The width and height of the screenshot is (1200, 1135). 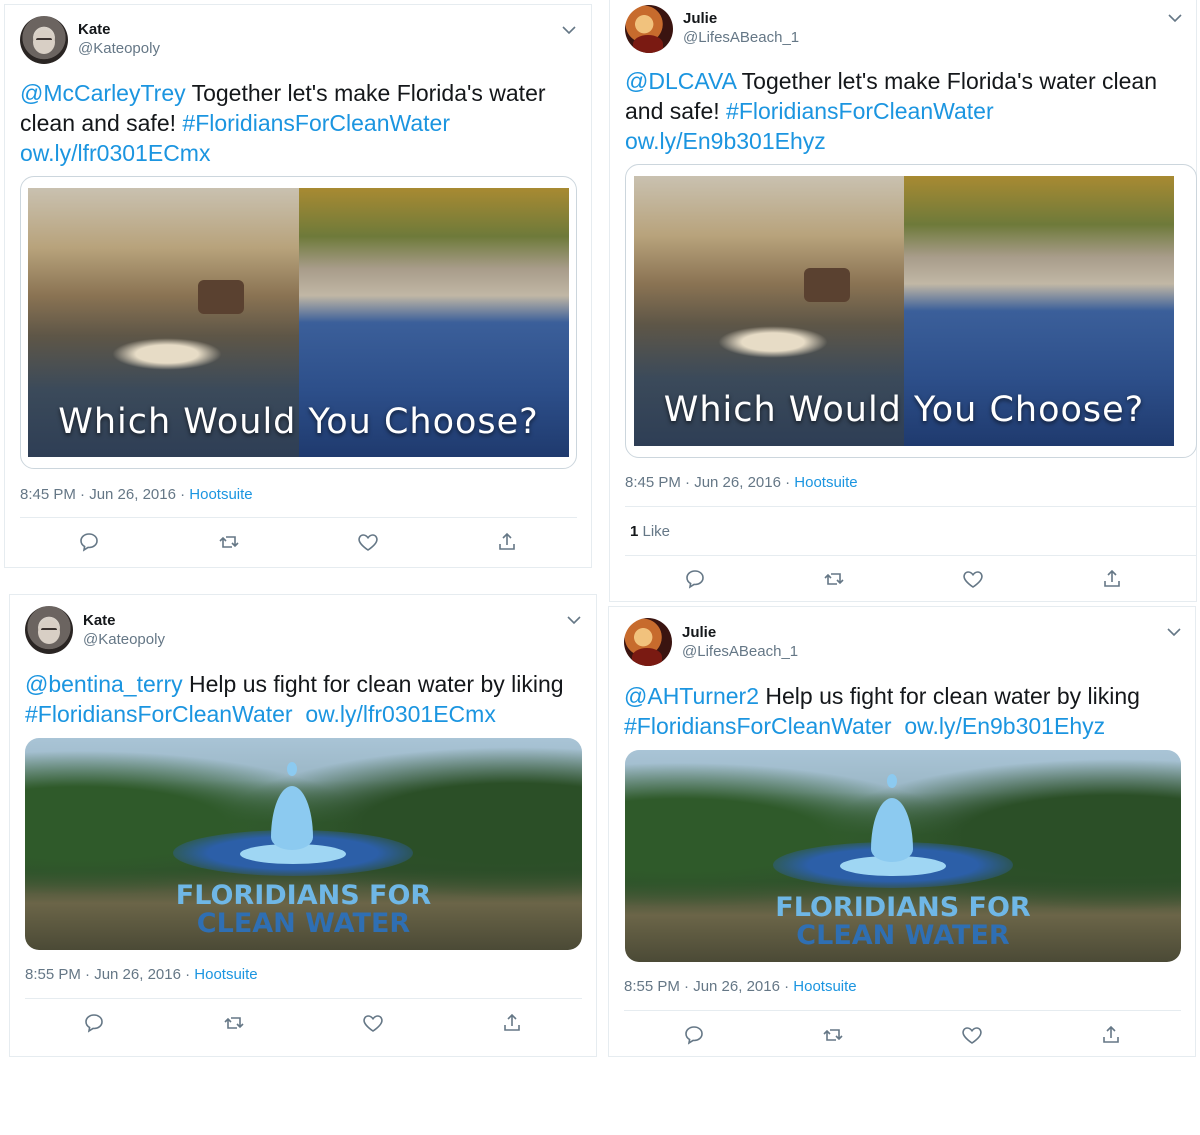 I want to click on likes-count: 1 Like, so click(x=650, y=531).